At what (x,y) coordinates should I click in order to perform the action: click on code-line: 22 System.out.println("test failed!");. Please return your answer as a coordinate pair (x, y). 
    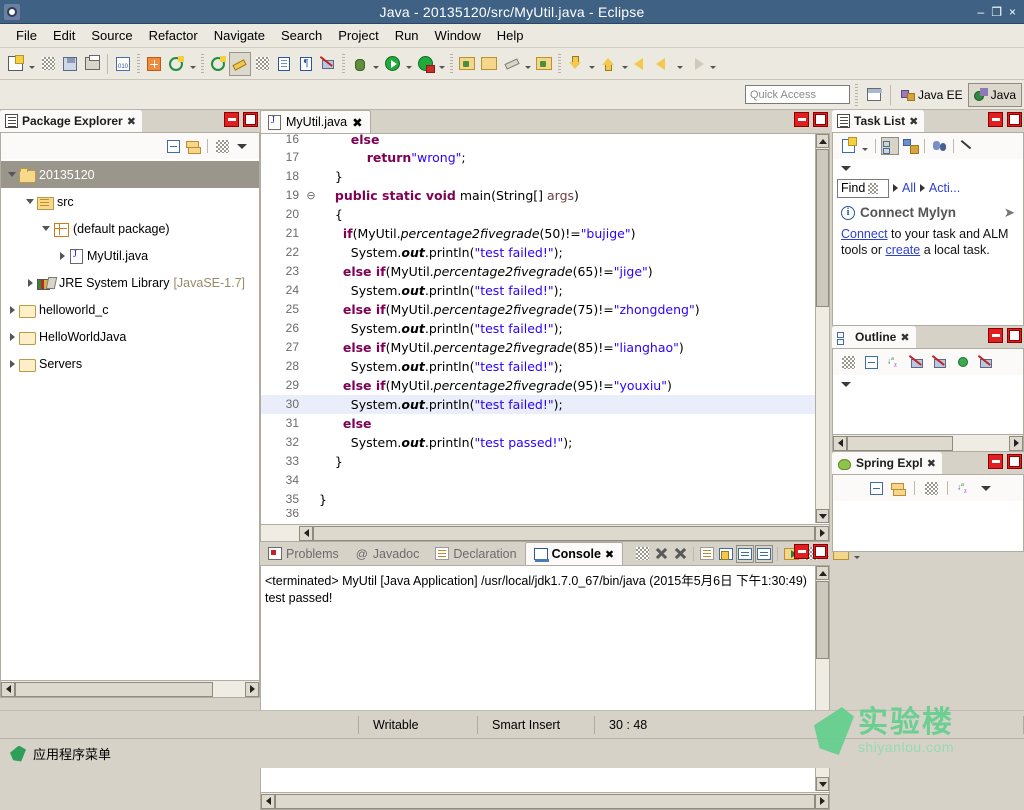
    Looking at the image, I should click on (538, 252).